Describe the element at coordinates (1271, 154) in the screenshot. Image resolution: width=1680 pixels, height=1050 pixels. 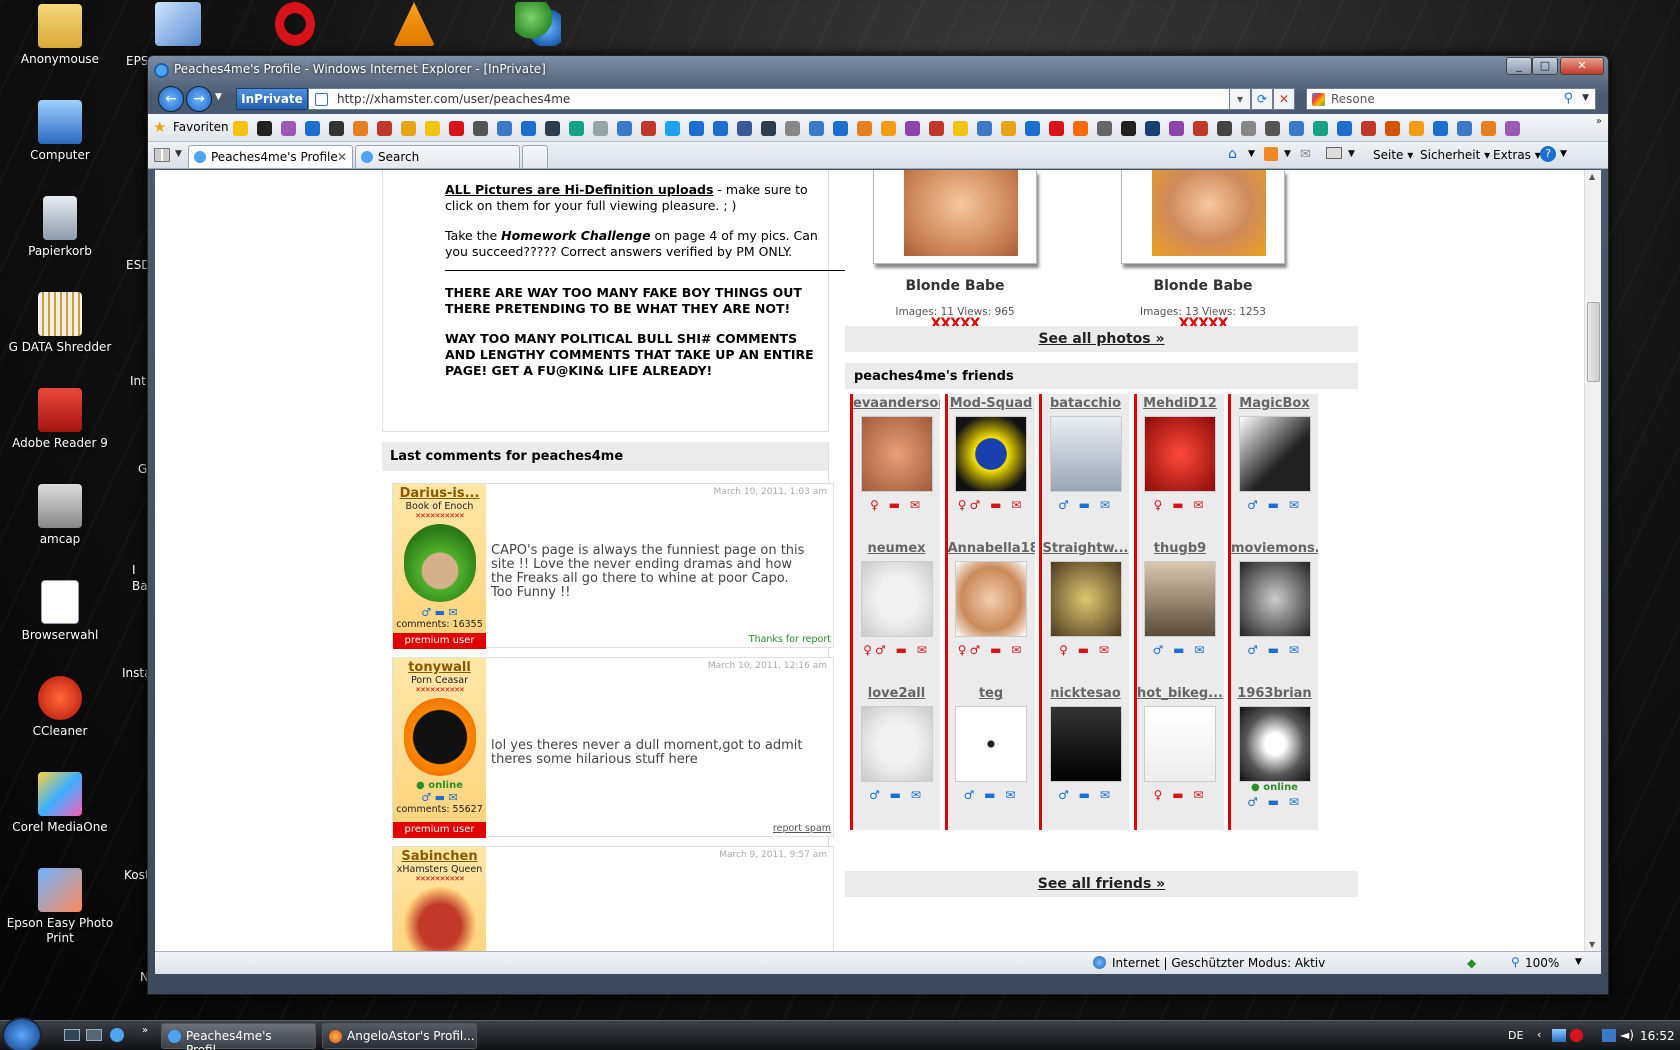
I see `rss-icon` at that location.